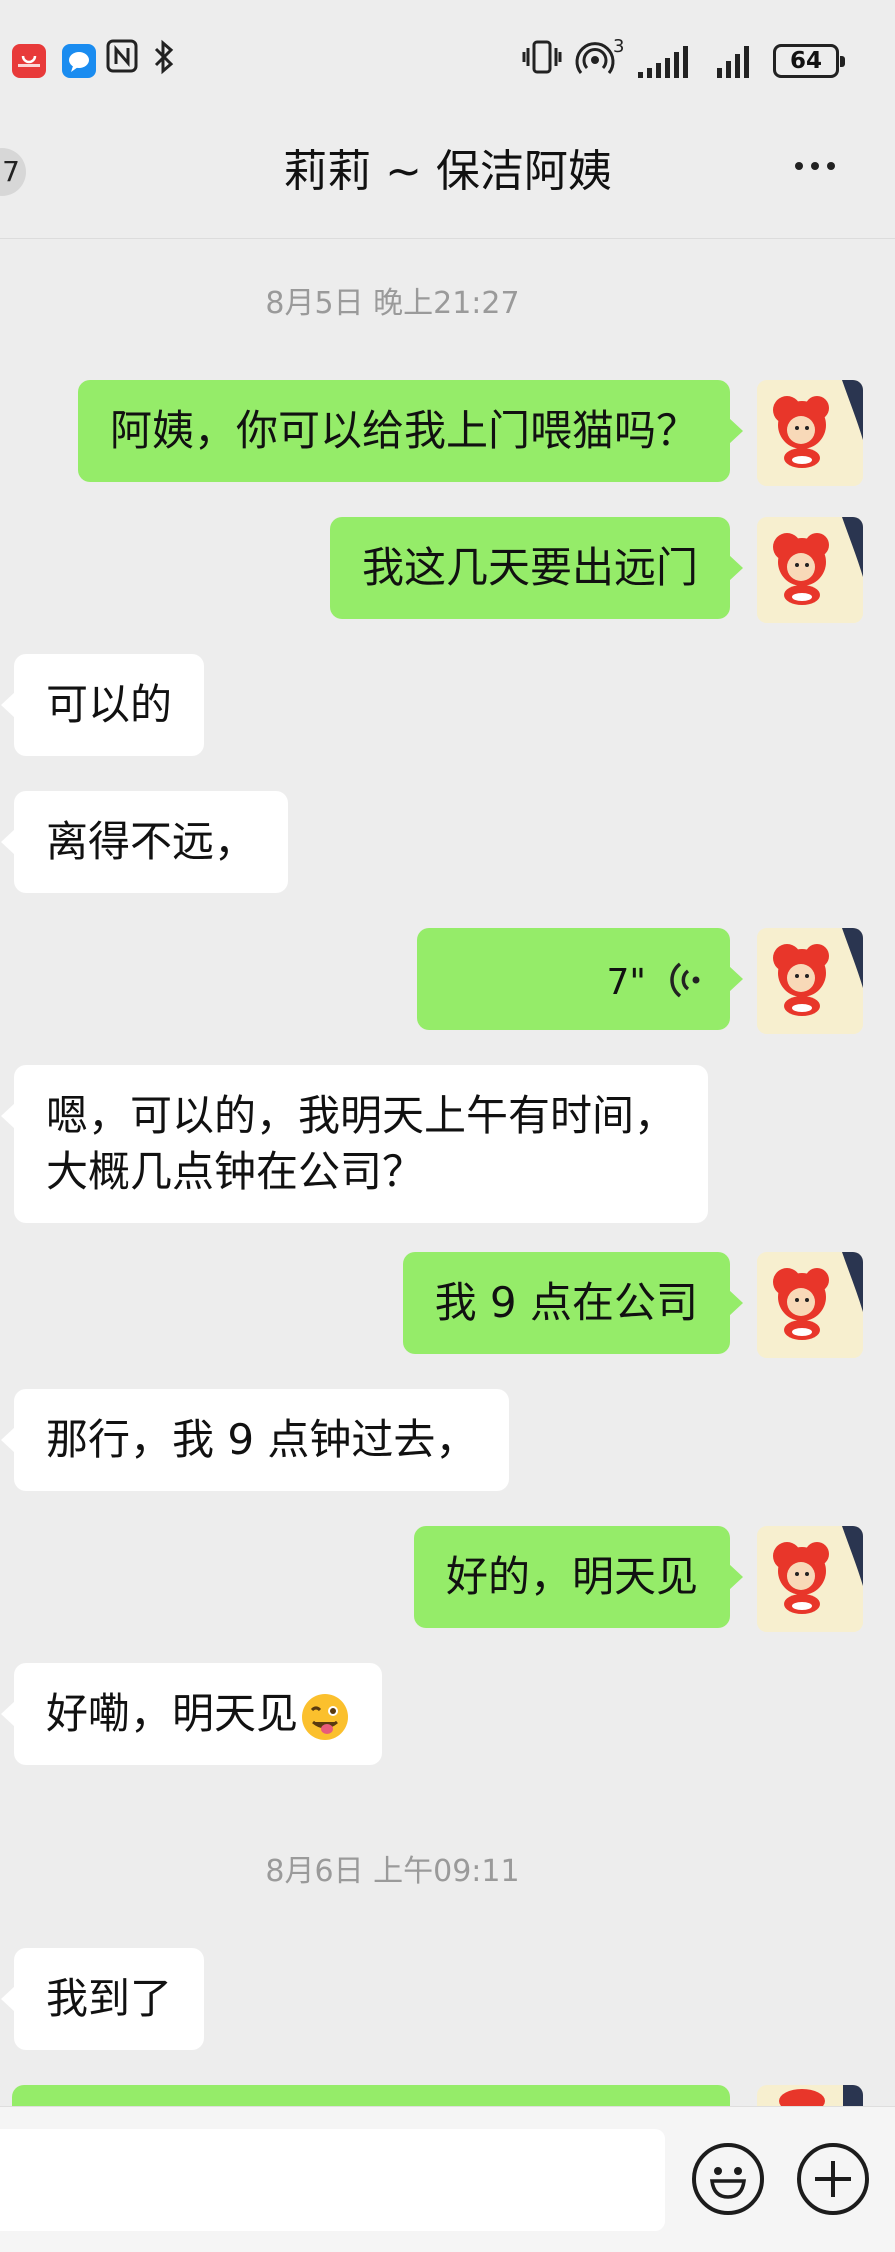 This screenshot has height=2252, width=895. What do you see at coordinates (109, 704) in the screenshot?
I see `message-text: 可以的` at bounding box center [109, 704].